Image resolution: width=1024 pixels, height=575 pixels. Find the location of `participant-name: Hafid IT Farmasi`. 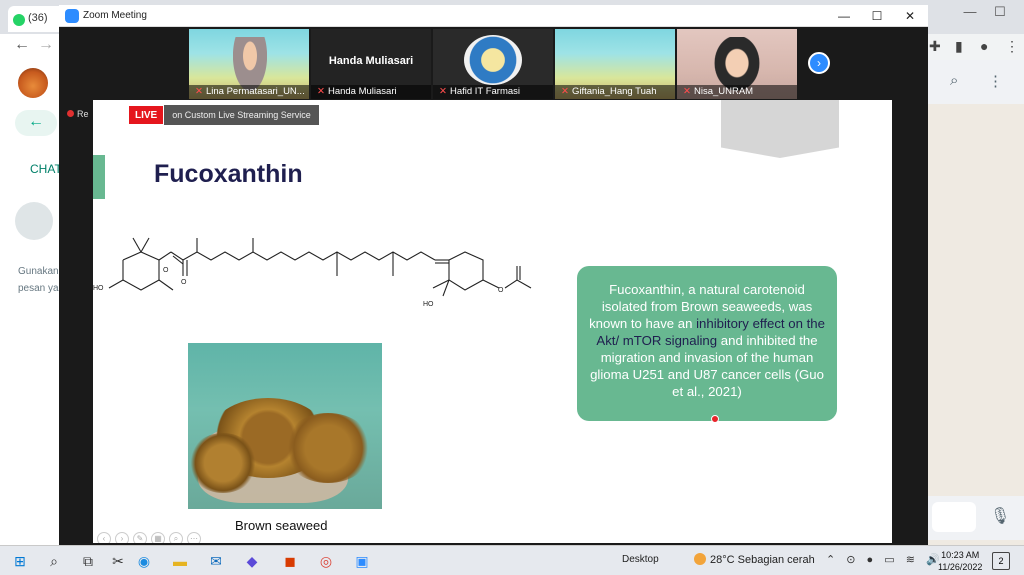

participant-name: Hafid IT Farmasi is located at coordinates (485, 91).